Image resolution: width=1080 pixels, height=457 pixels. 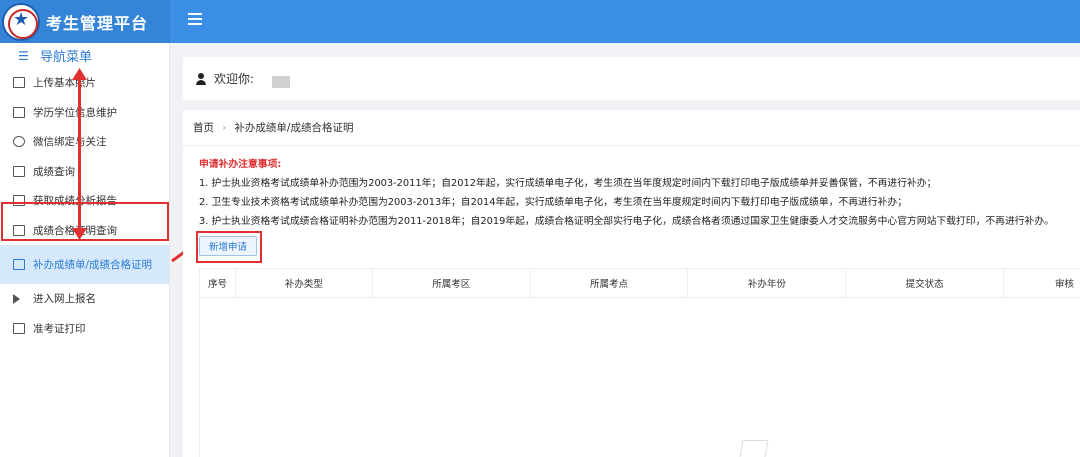 I want to click on app-title: 考生管理平台, so click(x=97, y=23).